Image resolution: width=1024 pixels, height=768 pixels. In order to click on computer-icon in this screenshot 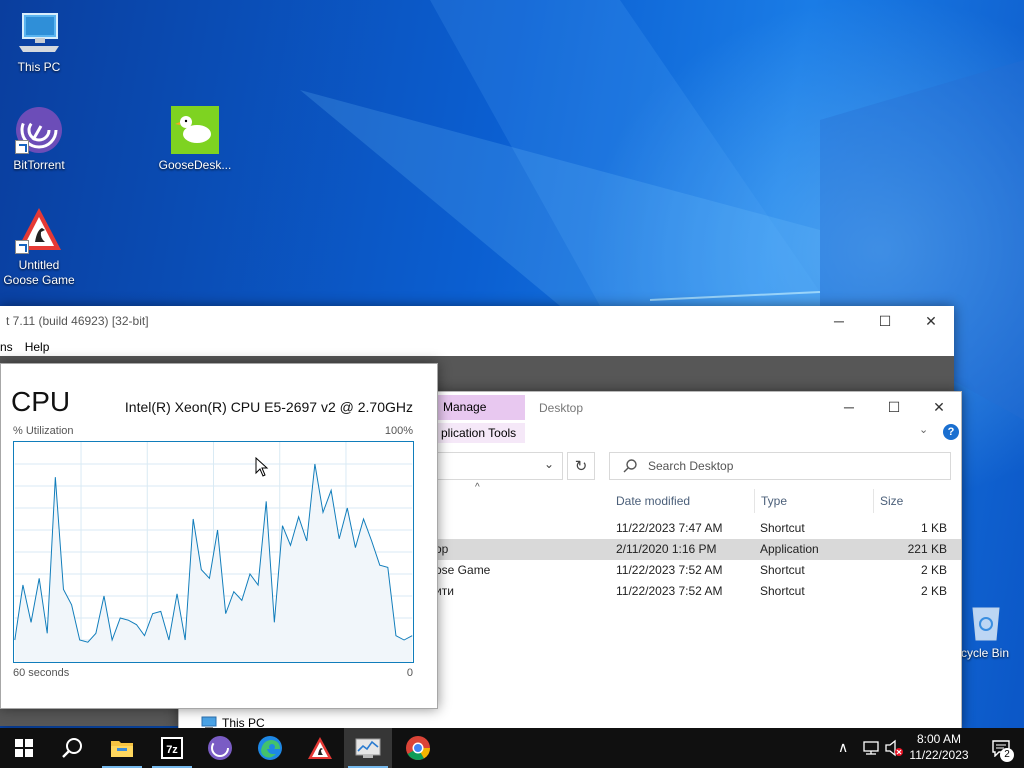, I will do `click(39, 32)`.